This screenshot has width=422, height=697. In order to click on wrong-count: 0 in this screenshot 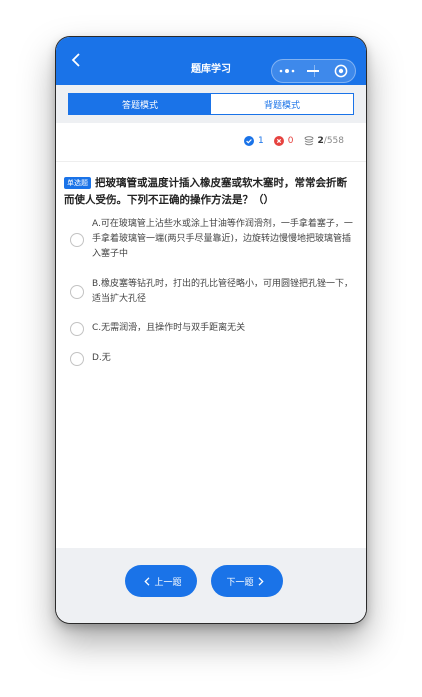, I will do `click(283, 141)`.